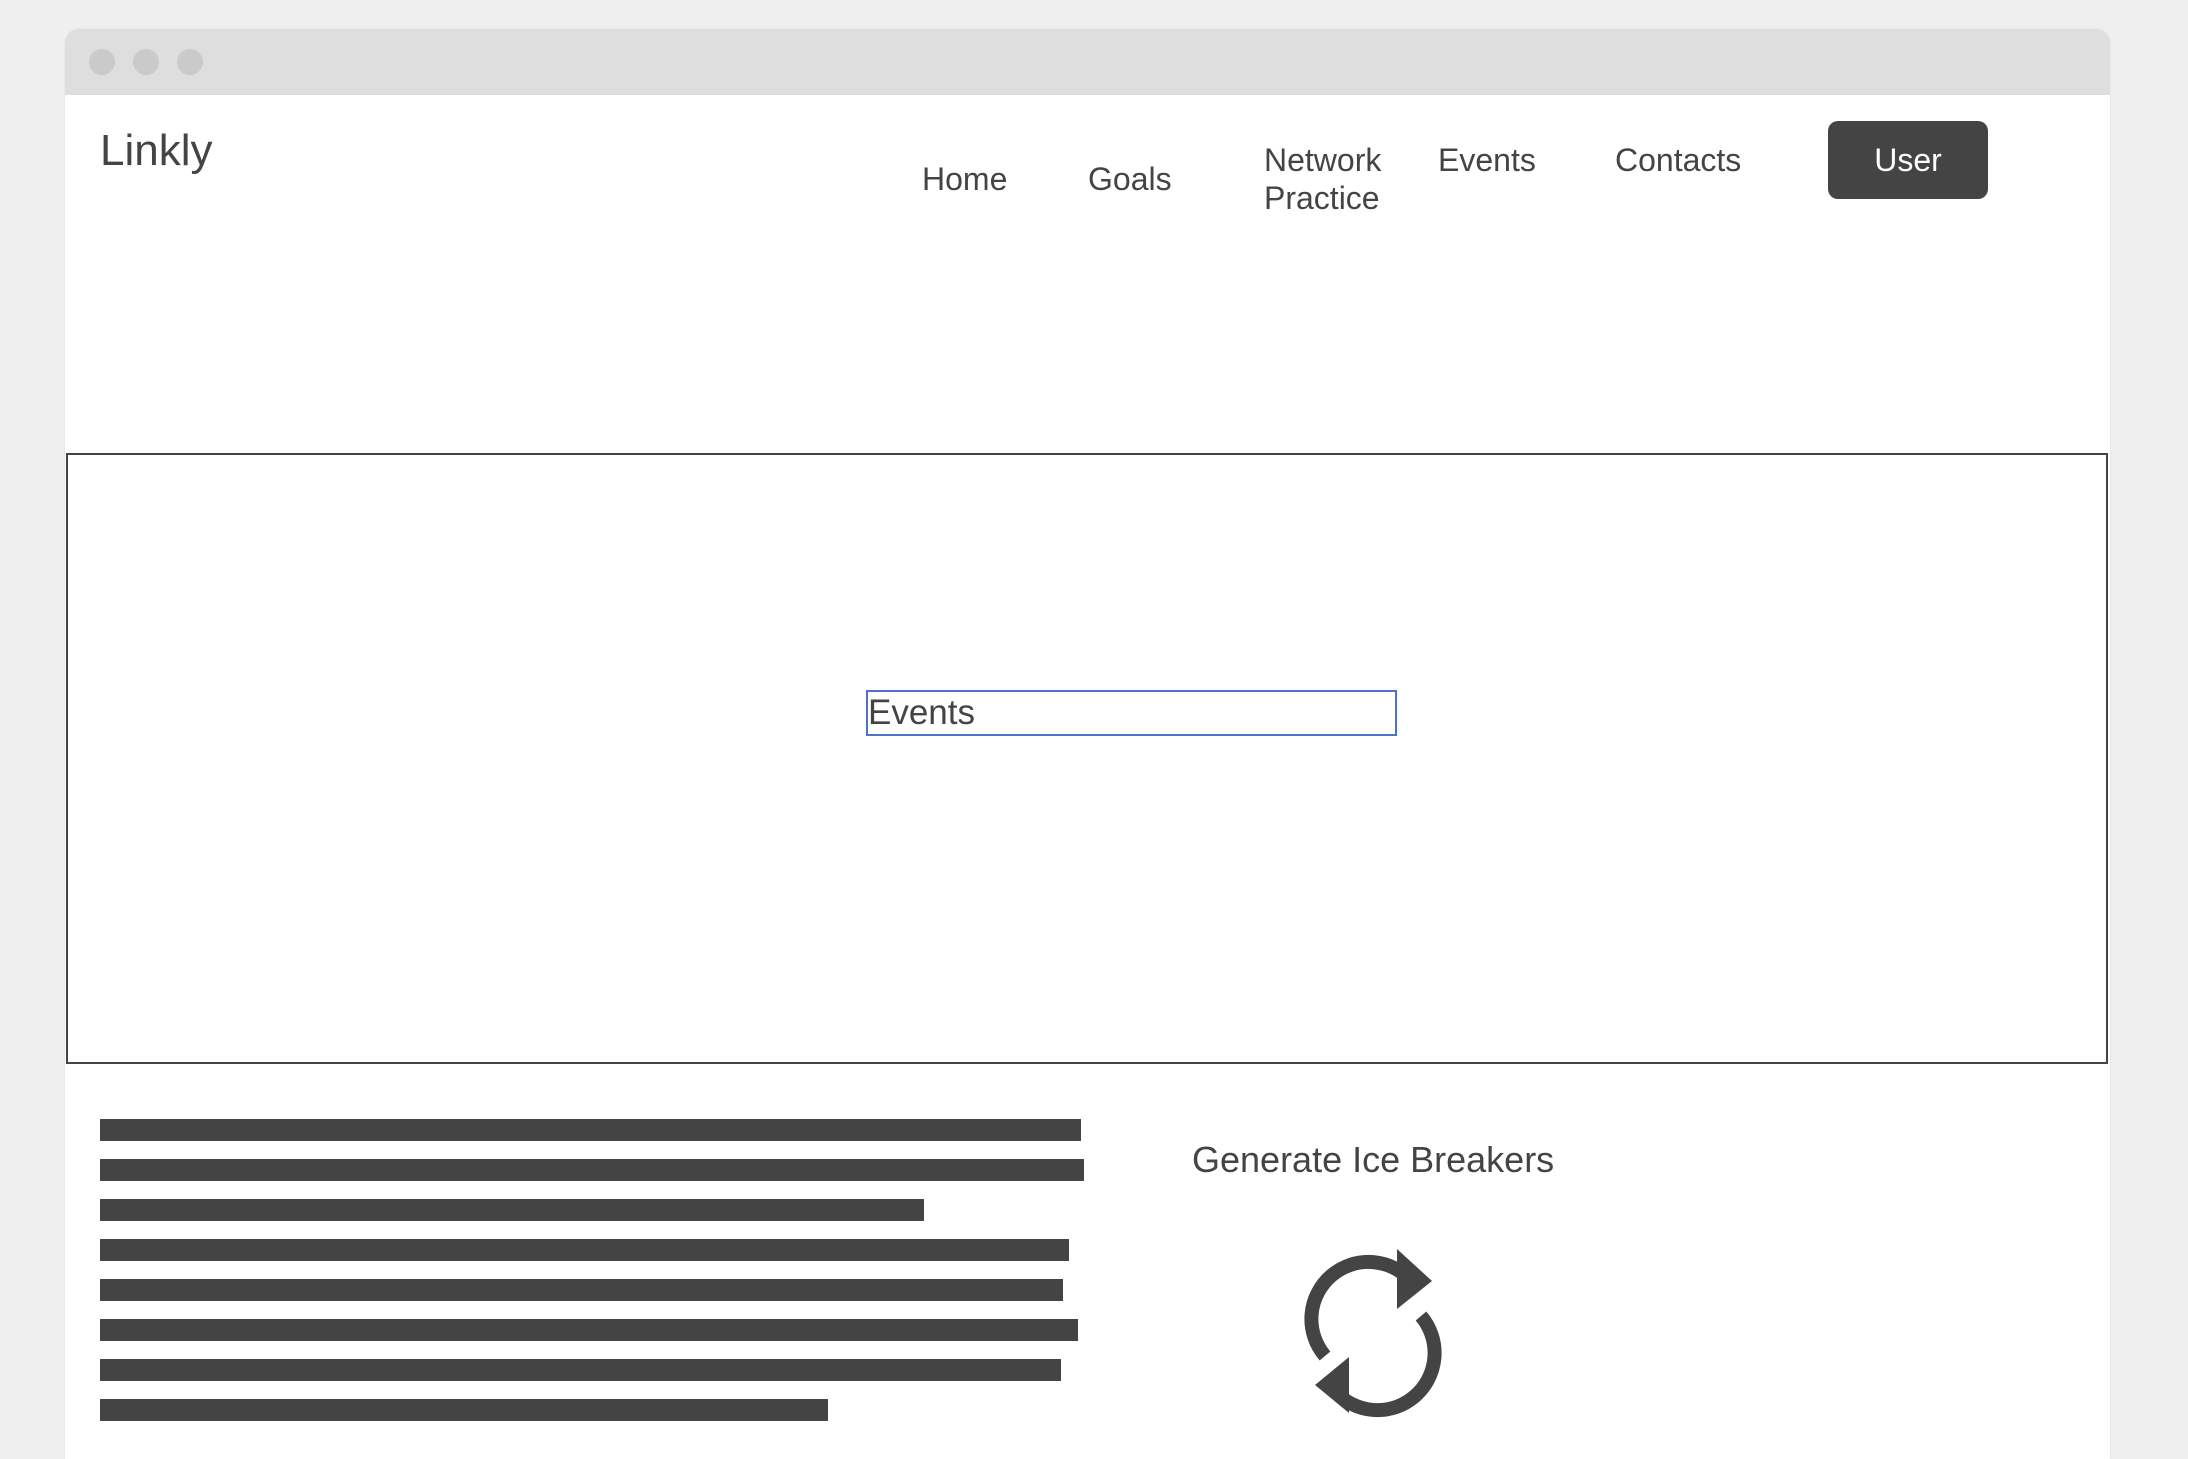  I want to click on user-button: User, so click(1908, 160).